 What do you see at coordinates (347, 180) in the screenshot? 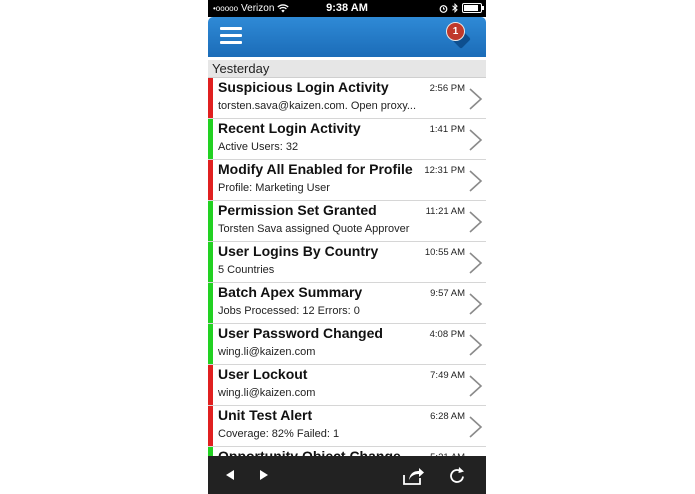
I see `alert-row: Modify All Enabled for Profile Profile` at bounding box center [347, 180].